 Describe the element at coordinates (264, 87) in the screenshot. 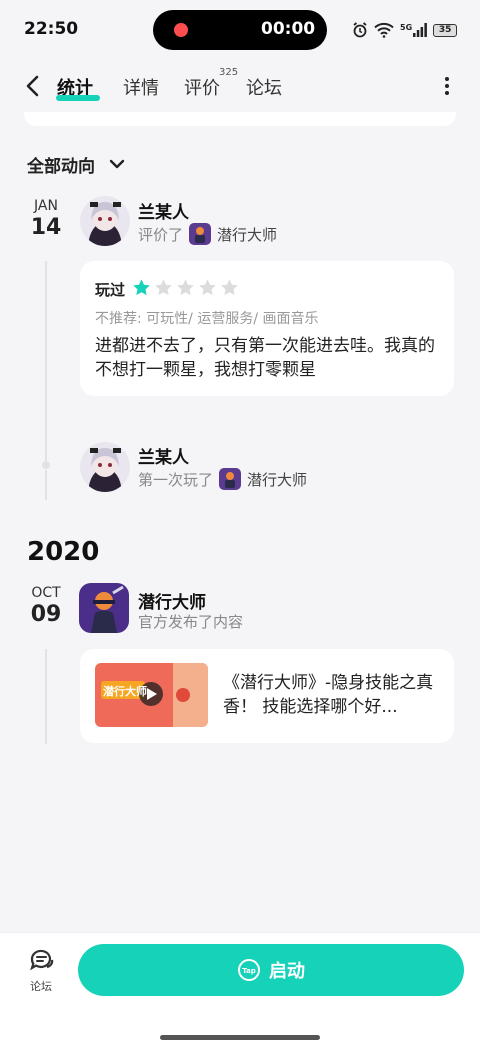

I see `tab-forum: 论坛` at that location.